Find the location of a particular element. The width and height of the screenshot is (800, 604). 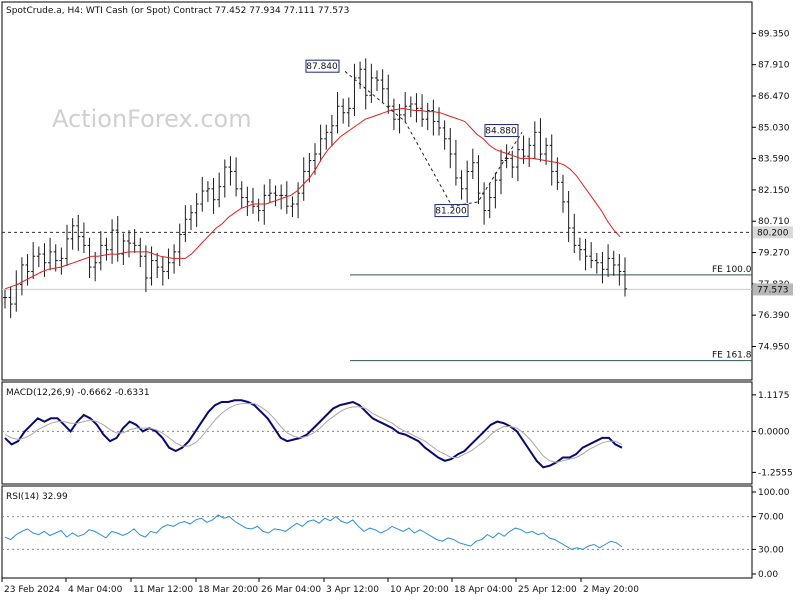

x-tick-label: 25 Apr 12:00 is located at coordinates (547, 590).